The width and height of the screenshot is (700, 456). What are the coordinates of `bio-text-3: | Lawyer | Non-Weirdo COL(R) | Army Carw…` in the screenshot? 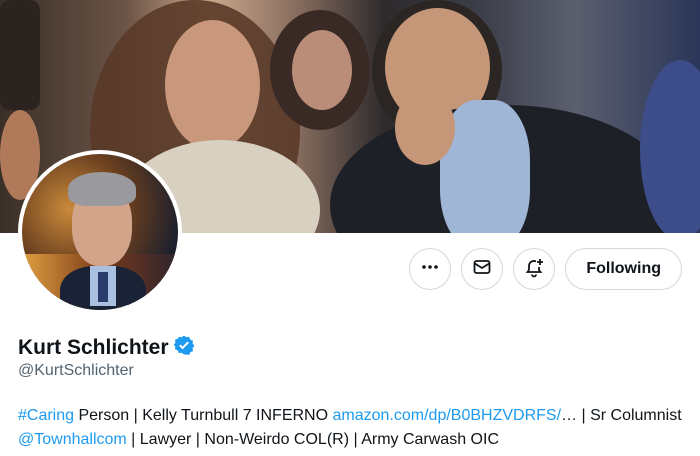 It's located at (312, 439).